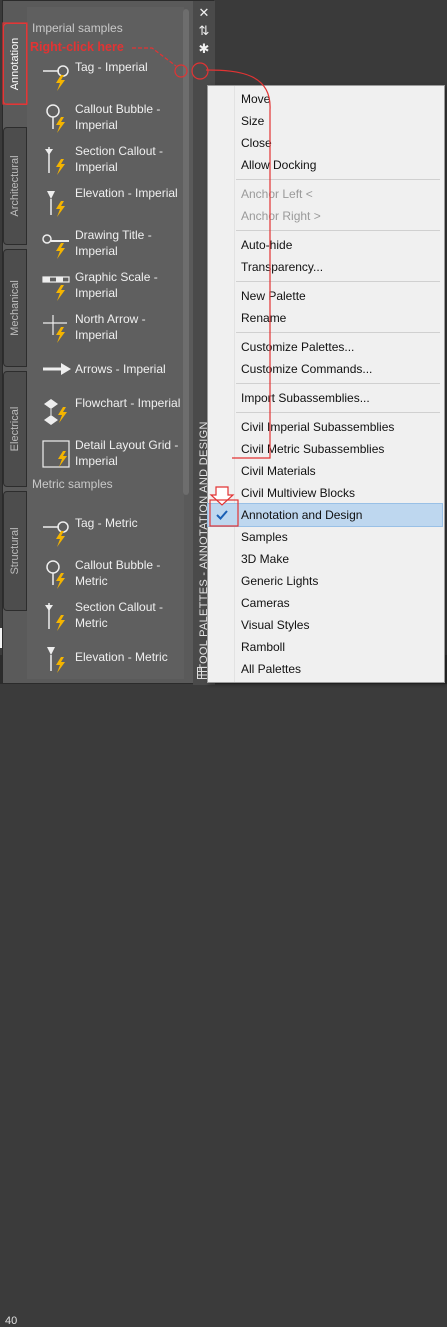 The image size is (447, 1327). What do you see at coordinates (55, 329) in the screenshot?
I see `north-arrow-icon` at bounding box center [55, 329].